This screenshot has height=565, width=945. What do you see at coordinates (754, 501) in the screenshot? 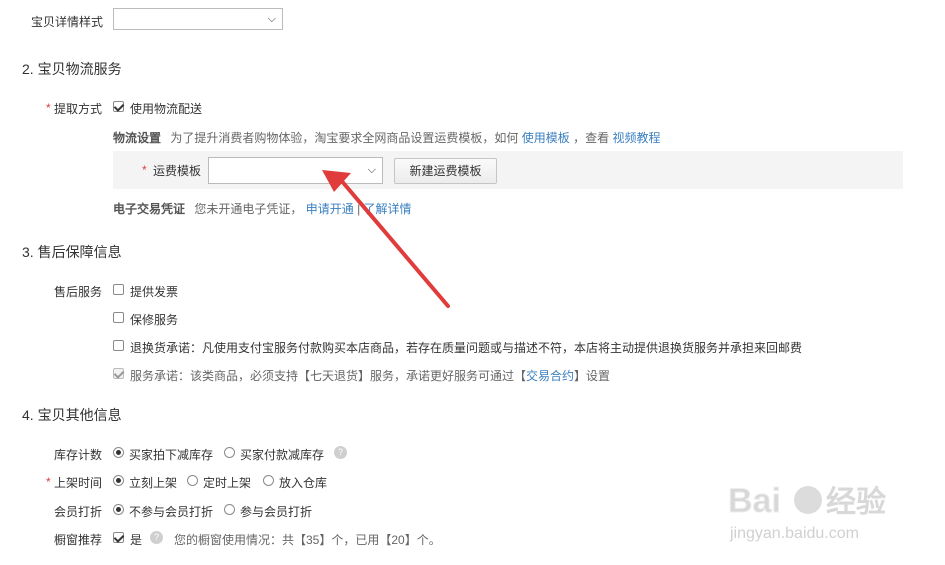
I see `svg-text: Bai` at bounding box center [754, 501].